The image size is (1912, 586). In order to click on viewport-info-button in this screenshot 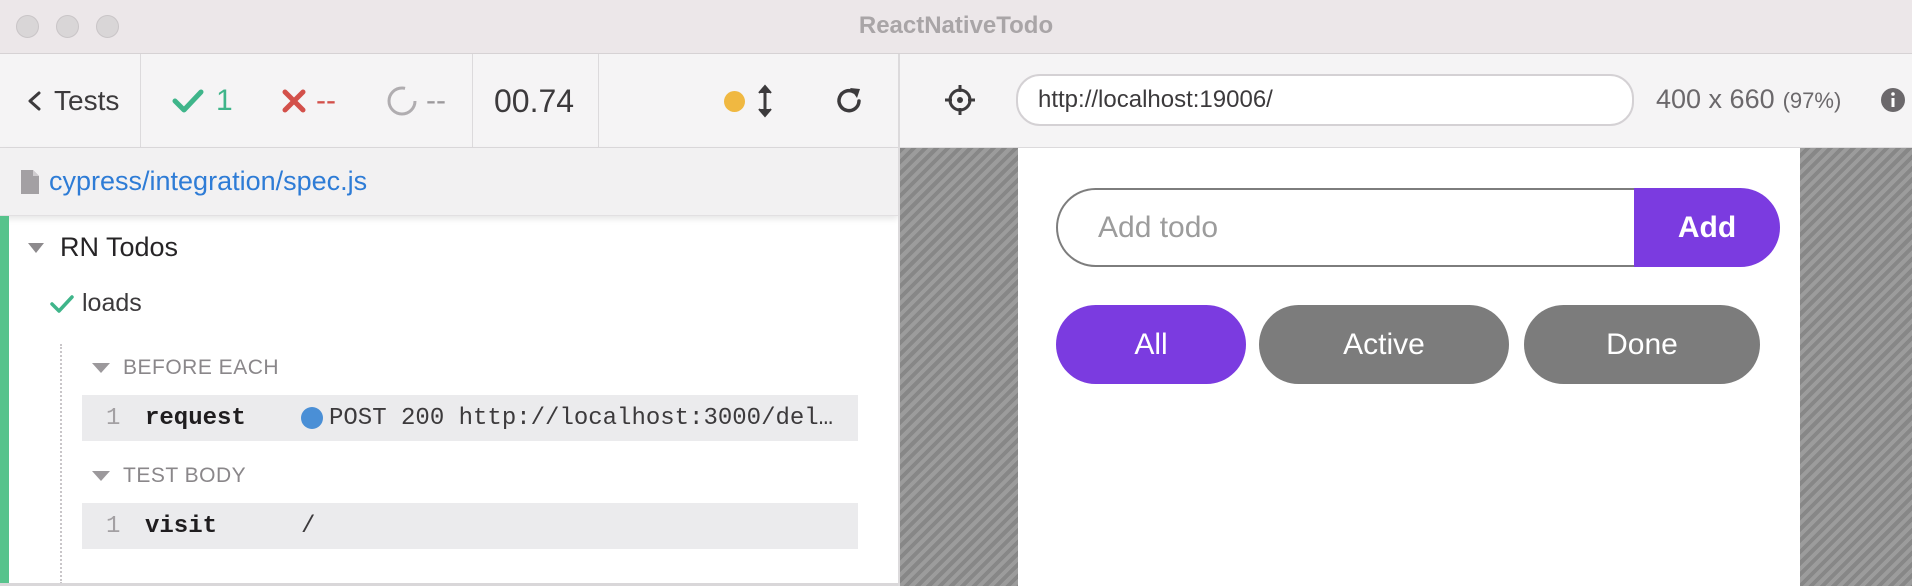, I will do `click(1893, 102)`.